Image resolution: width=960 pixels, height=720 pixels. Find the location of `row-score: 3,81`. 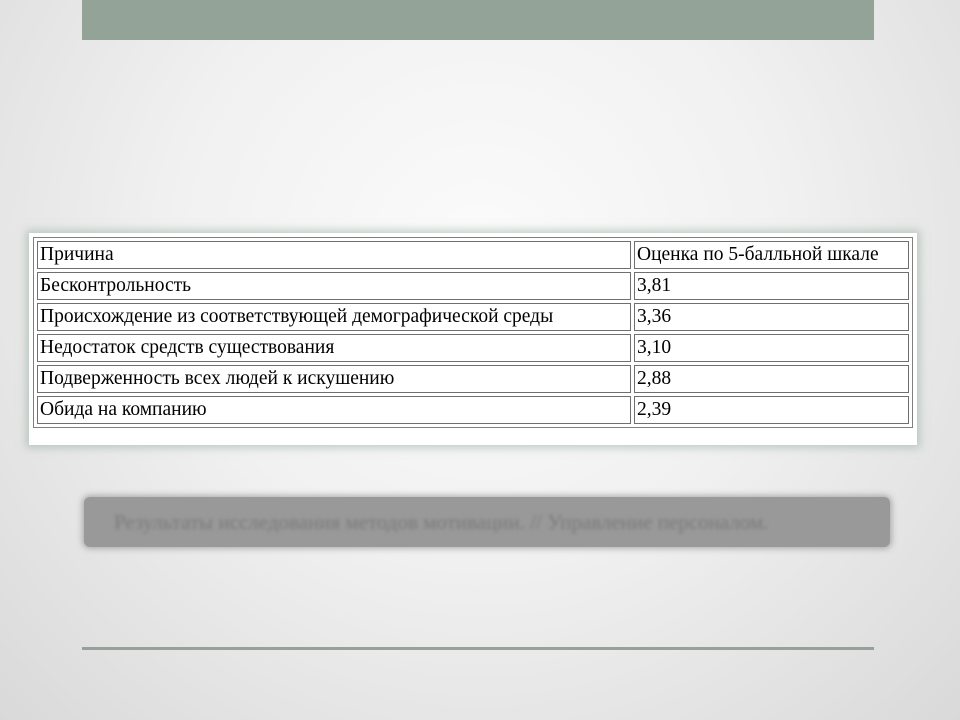

row-score: 3,81 is located at coordinates (771, 286).